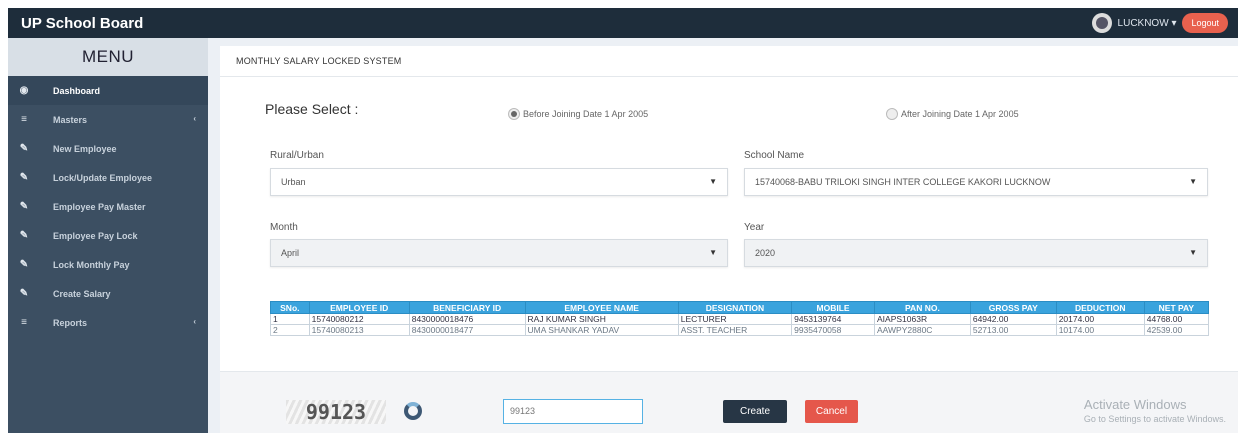 This screenshot has width=1244, height=433. Describe the element at coordinates (1013, 330) in the screenshot. I see `table-cell: 52713.00` at that location.